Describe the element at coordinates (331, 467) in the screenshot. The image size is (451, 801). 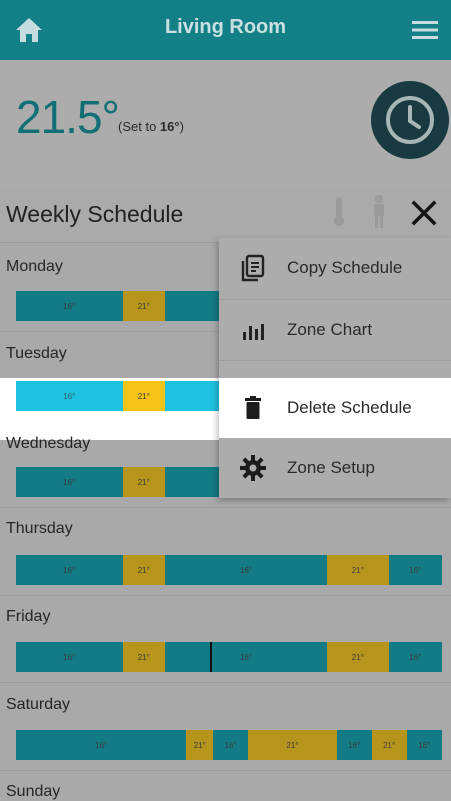
I see `menu-label: Zone Setup` at that location.